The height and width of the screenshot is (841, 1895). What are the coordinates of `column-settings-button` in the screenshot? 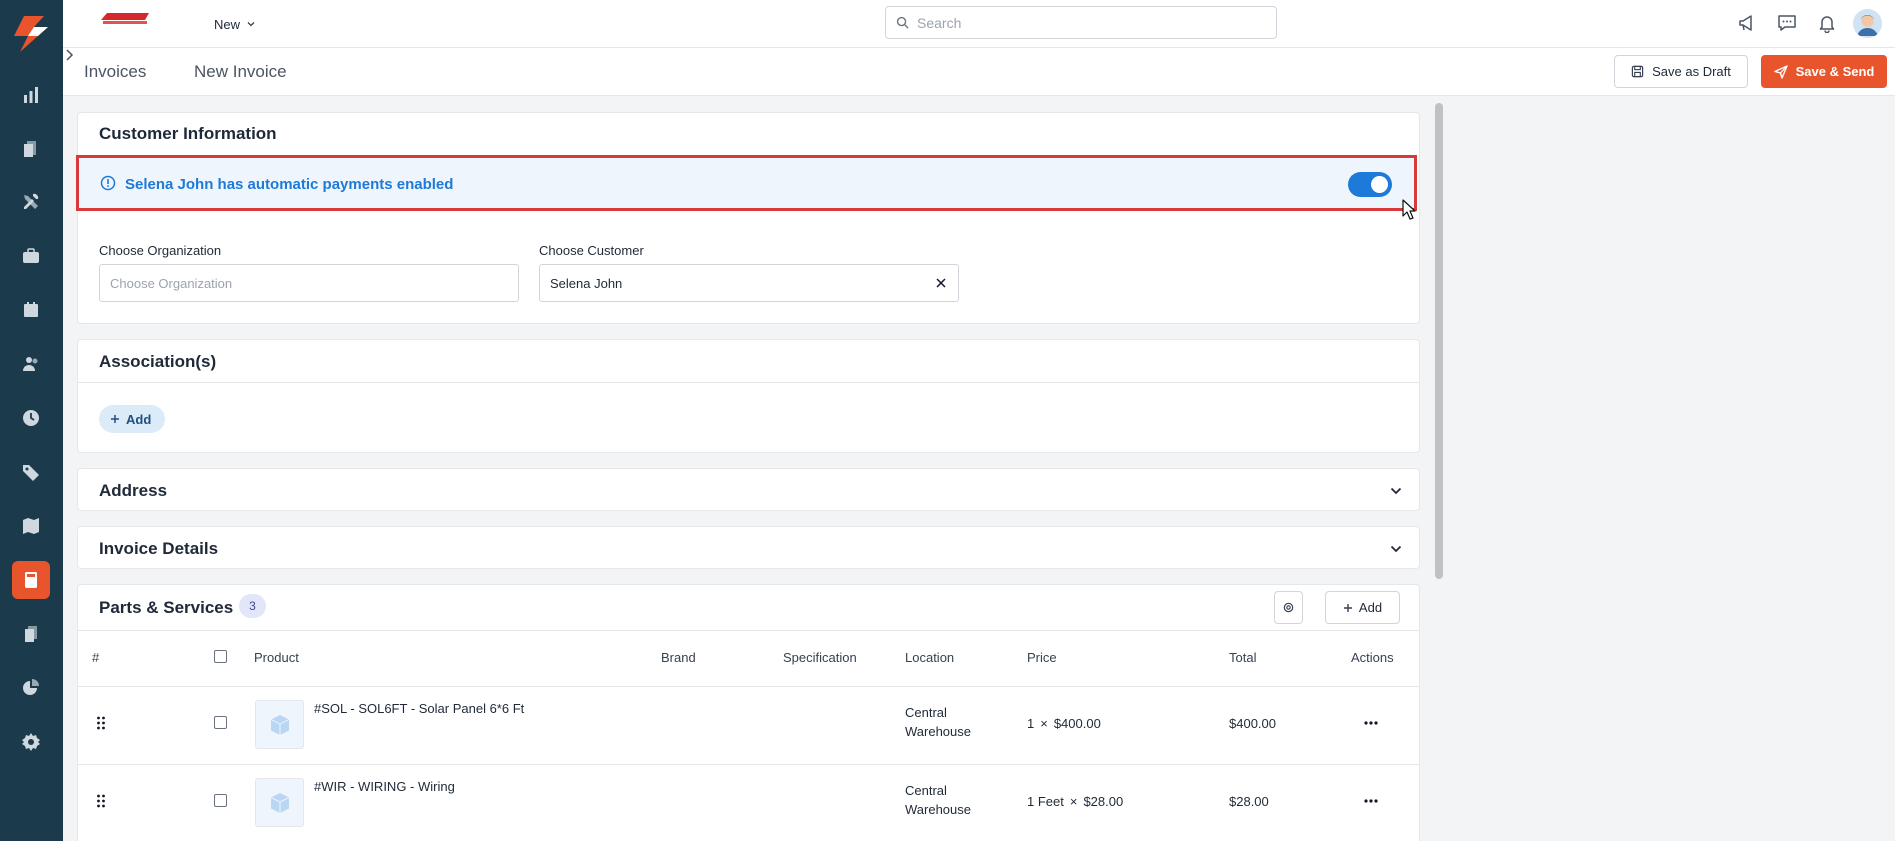 It's located at (1288, 607).